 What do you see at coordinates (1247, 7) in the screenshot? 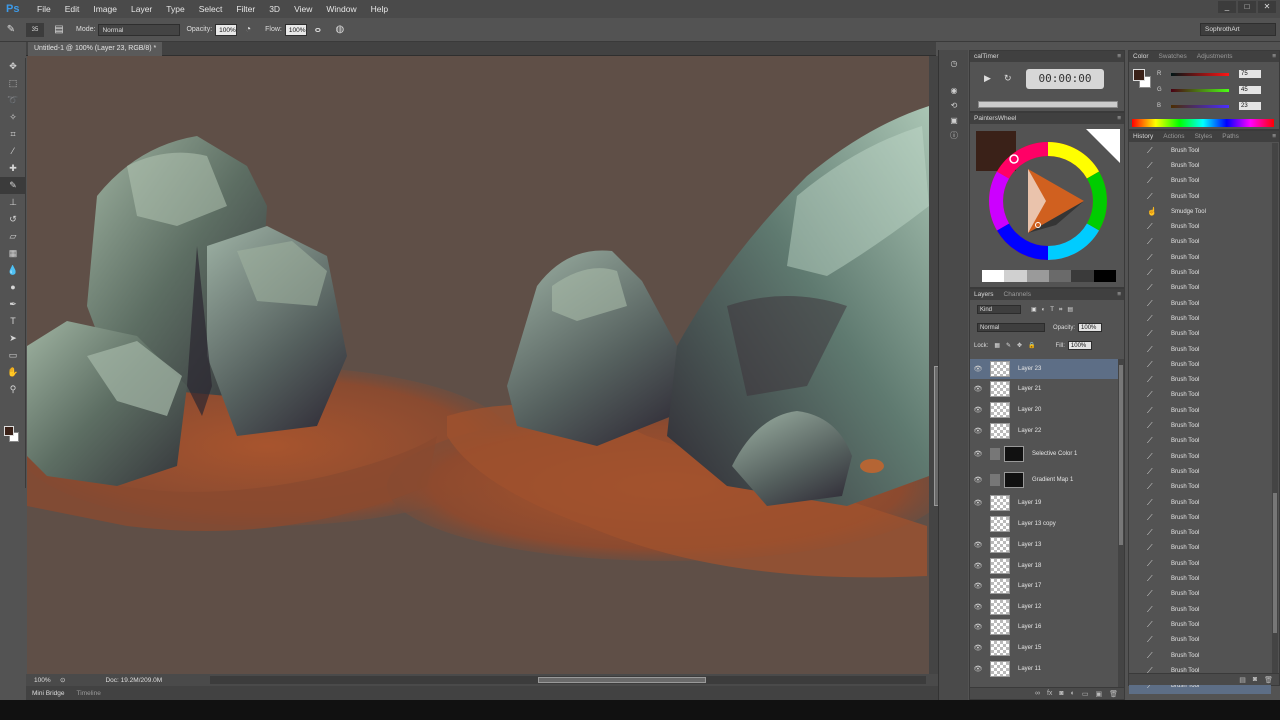
I see `maximize-button: □` at bounding box center [1247, 7].